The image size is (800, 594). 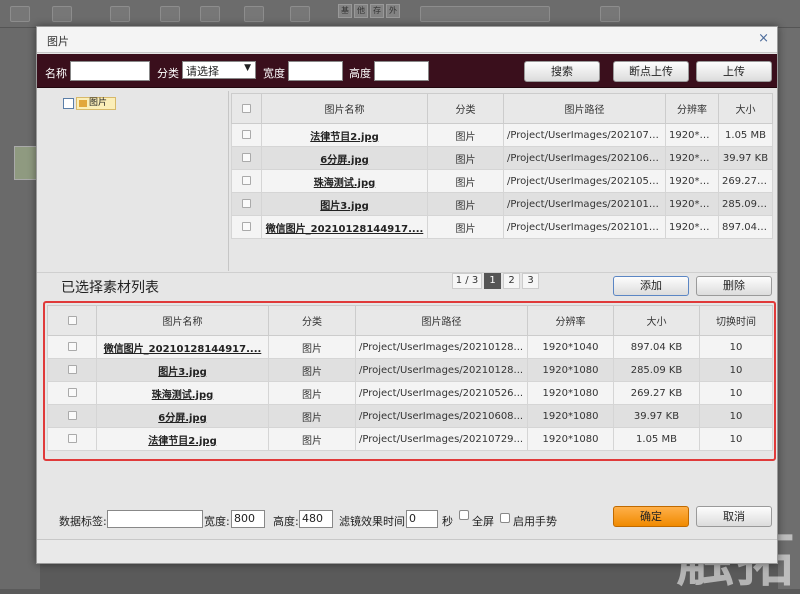 What do you see at coordinates (68, 103) in the screenshot?
I see `tree-node-checkbox` at bounding box center [68, 103].